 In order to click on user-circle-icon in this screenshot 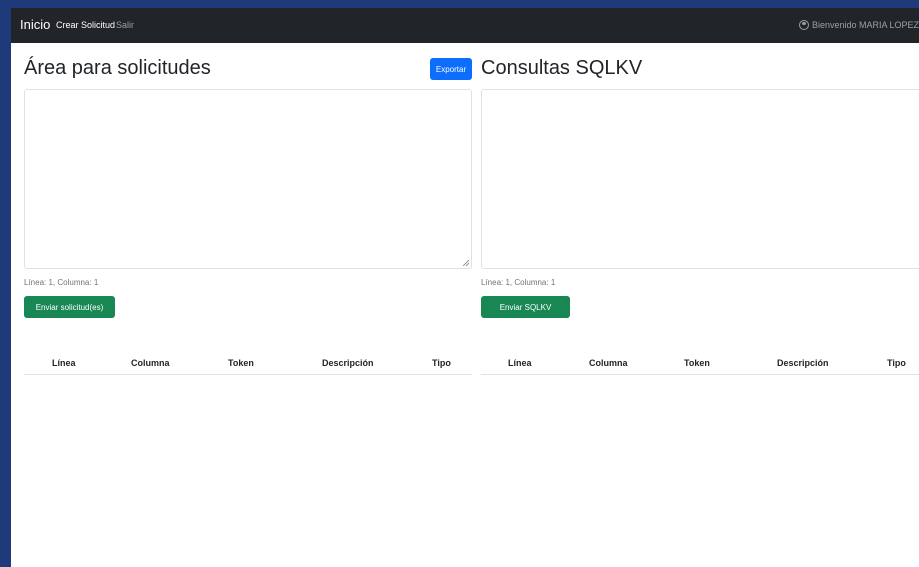, I will do `click(803, 25)`.